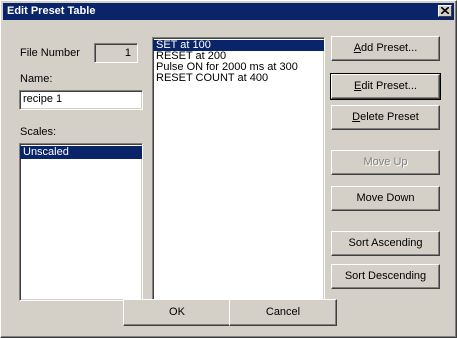 This screenshot has width=457, height=338. I want to click on add-preset-hotkey: A, so click(357, 48).